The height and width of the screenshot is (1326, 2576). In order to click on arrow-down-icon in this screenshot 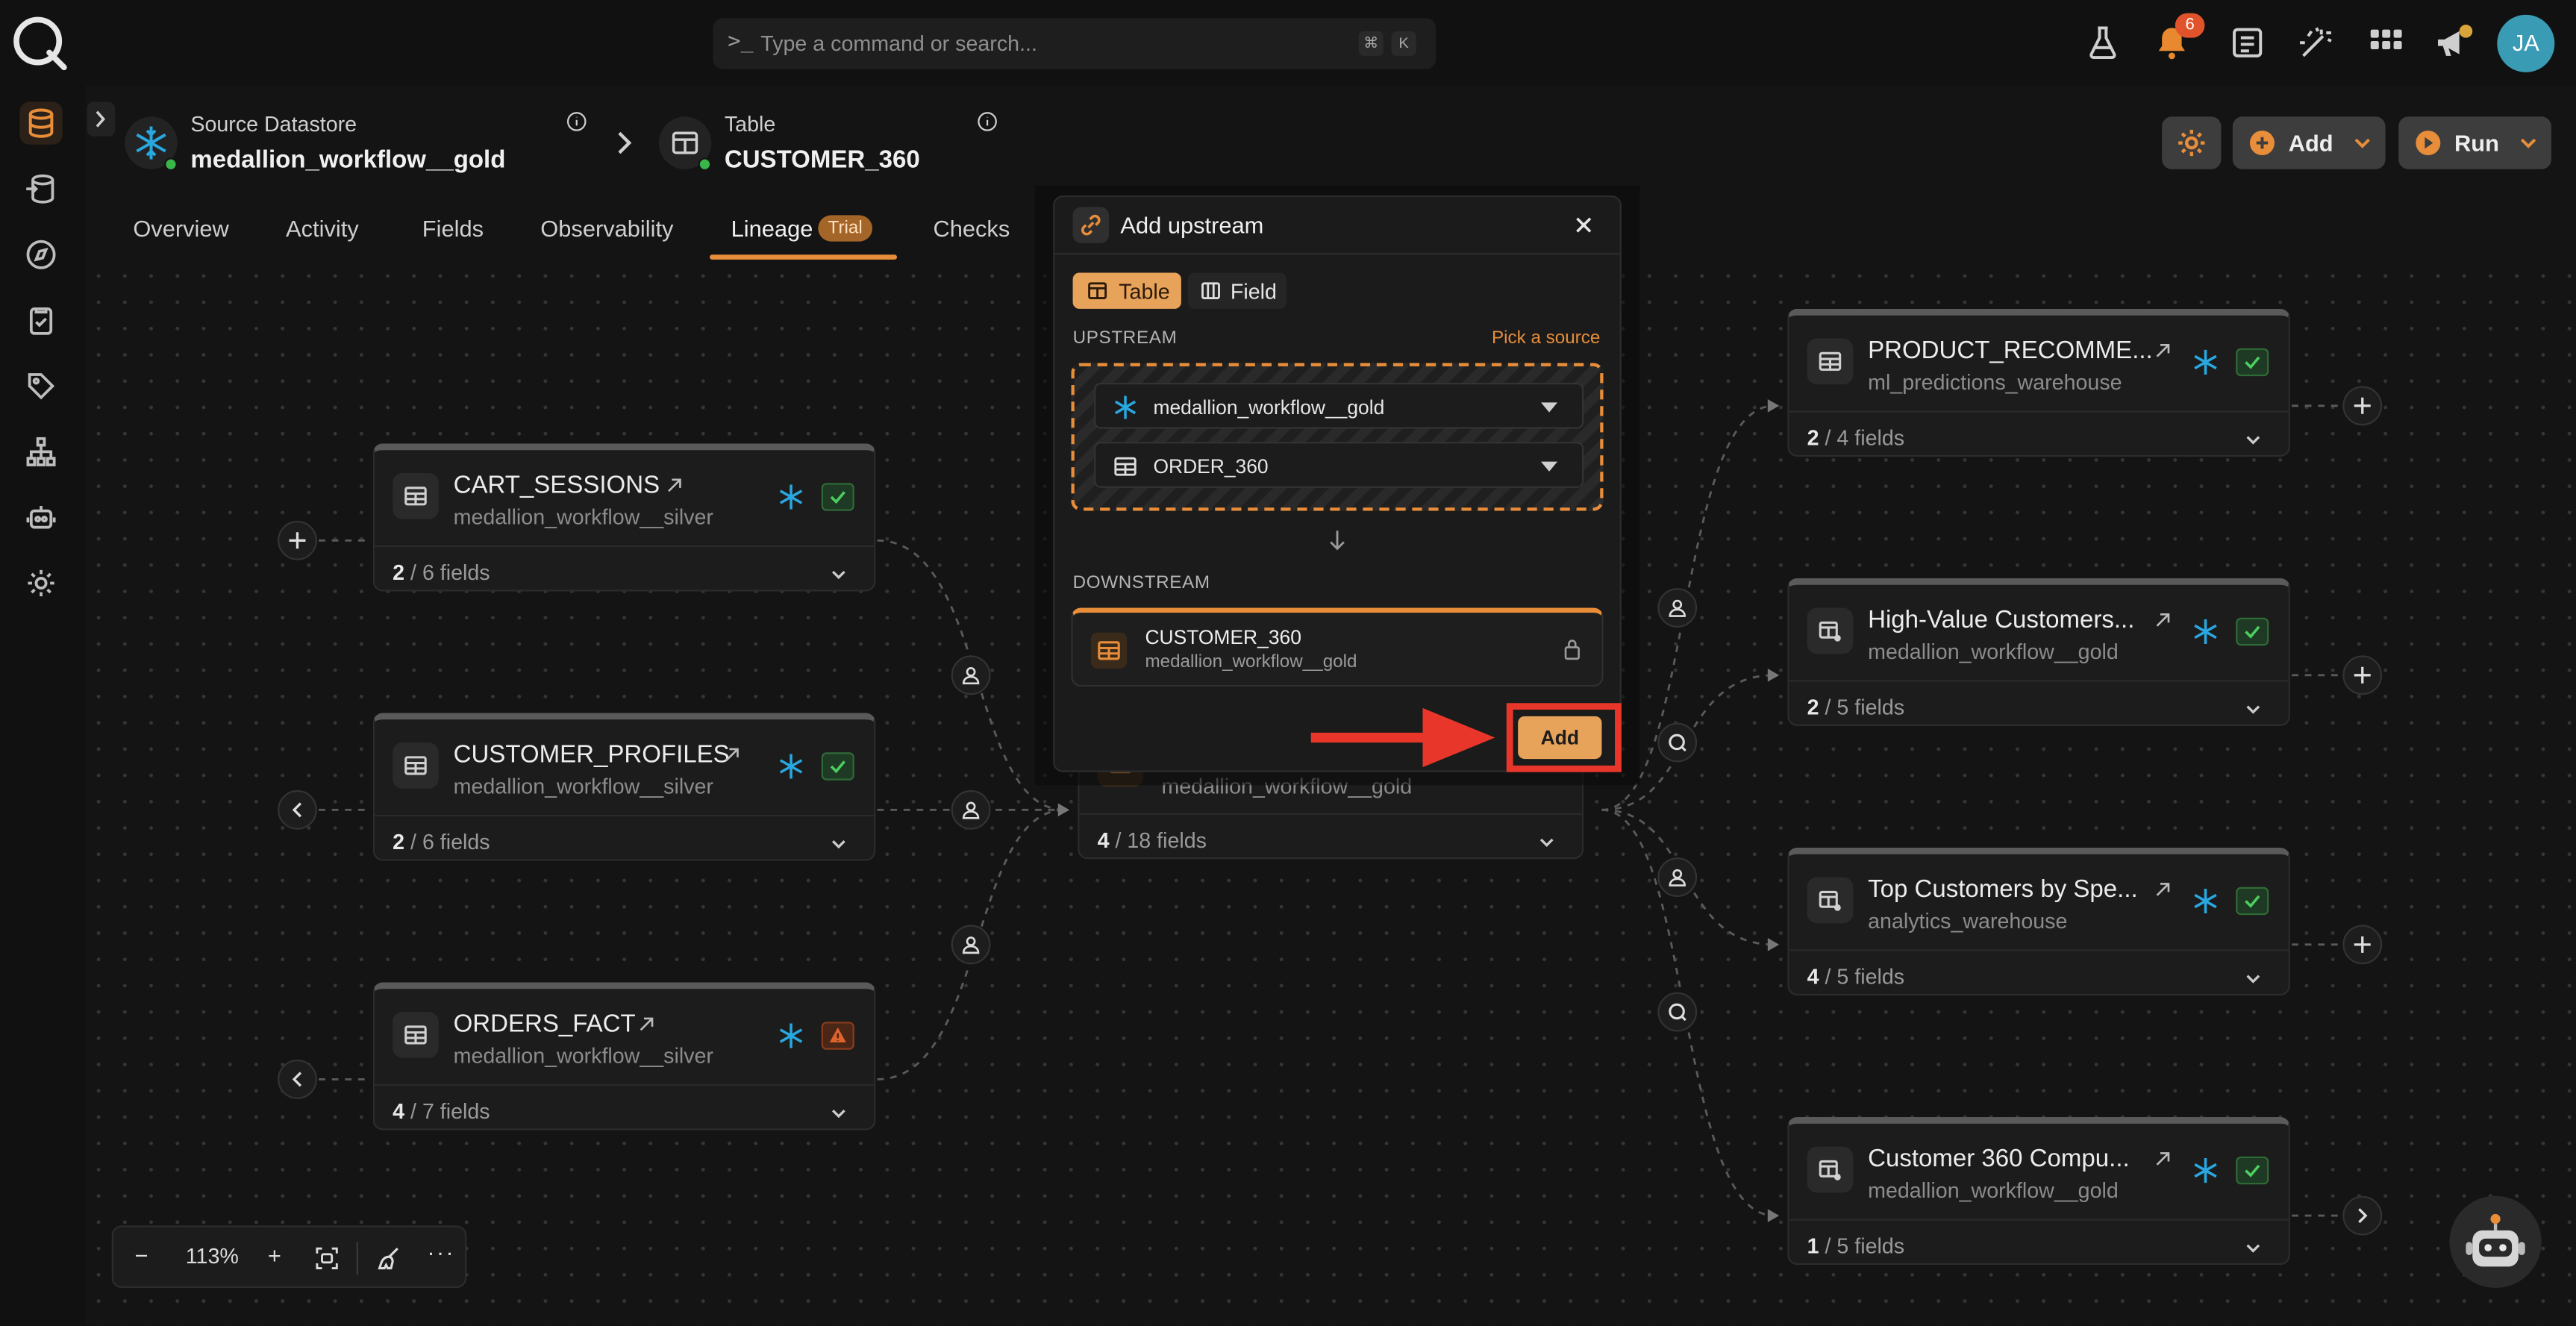, I will do `click(1337, 541)`.